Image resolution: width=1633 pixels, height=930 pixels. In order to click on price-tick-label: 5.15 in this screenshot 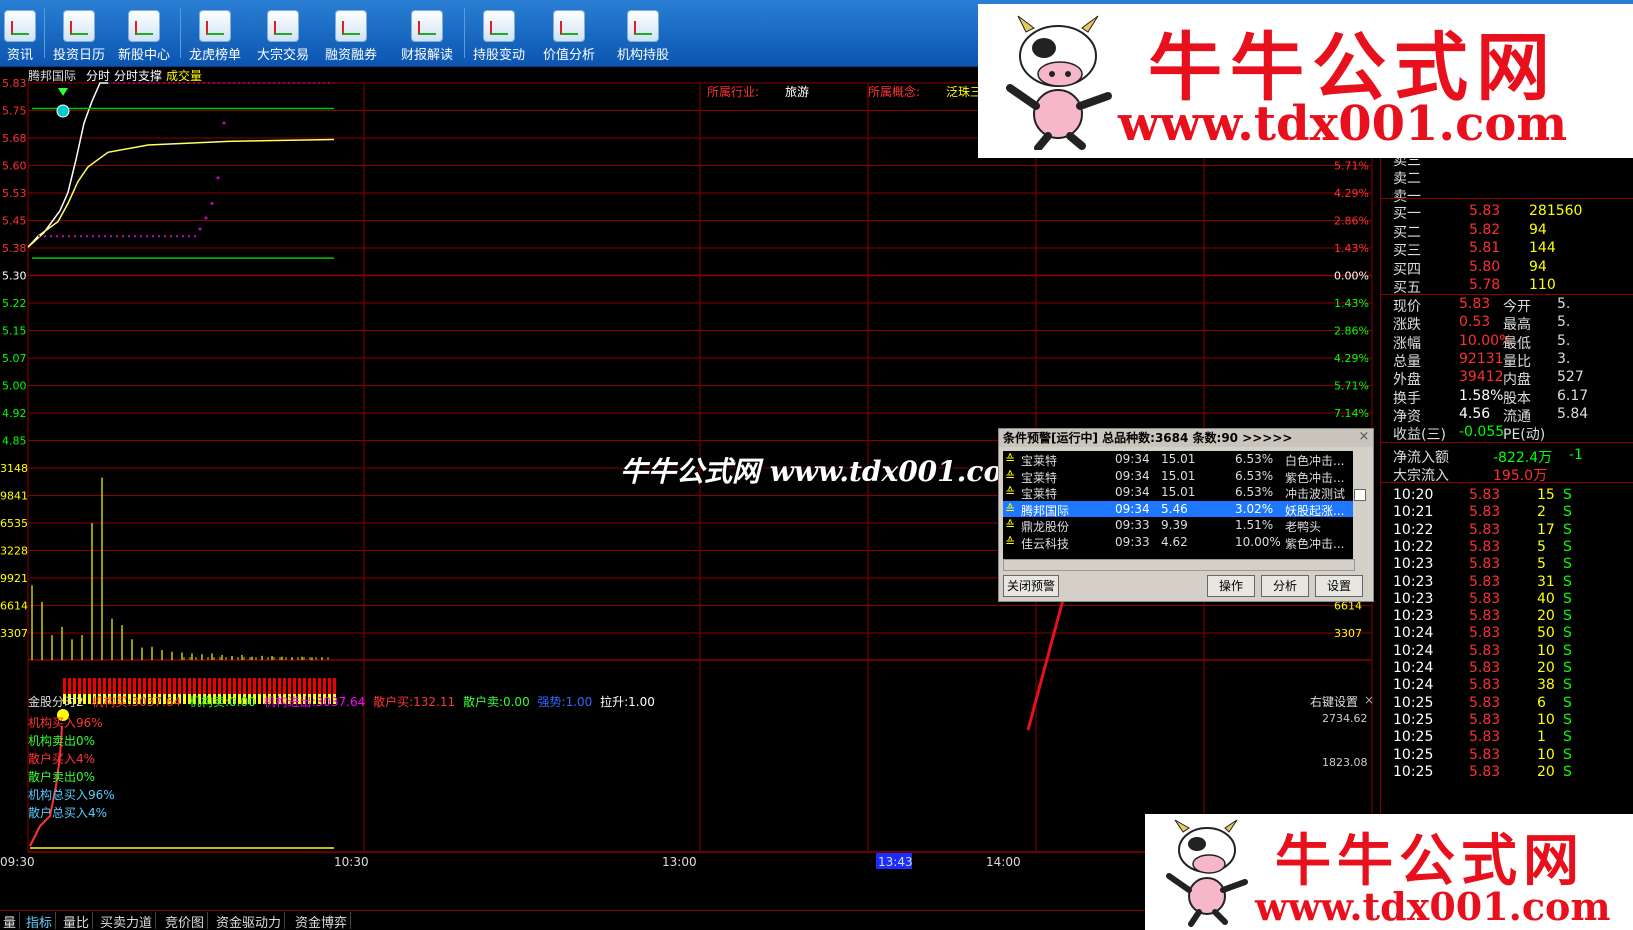, I will do `click(14, 331)`.